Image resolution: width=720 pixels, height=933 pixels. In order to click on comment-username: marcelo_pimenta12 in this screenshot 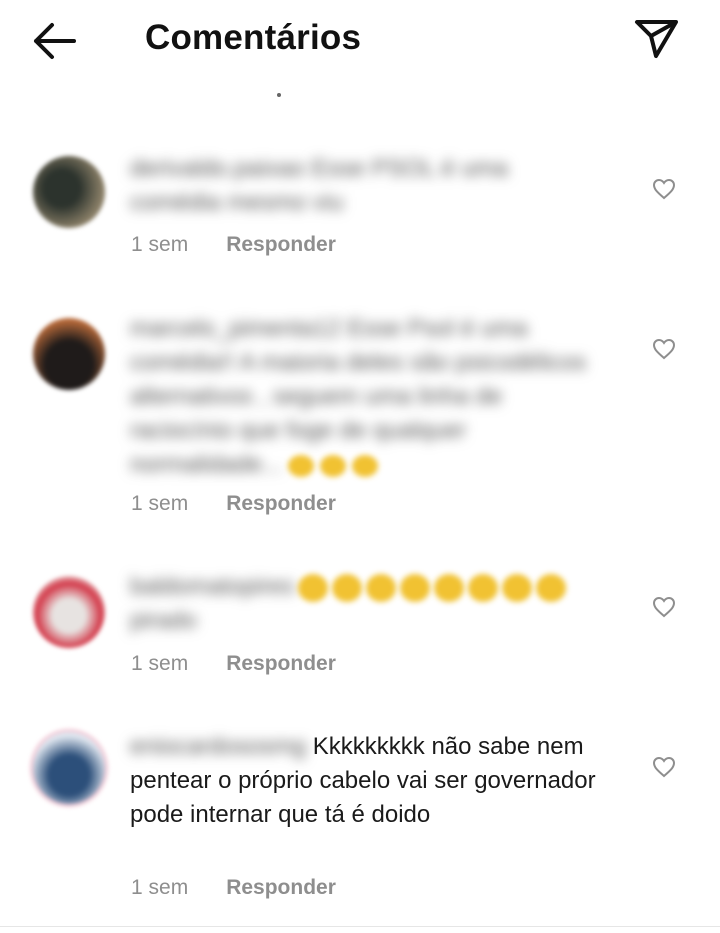, I will do `click(235, 328)`.